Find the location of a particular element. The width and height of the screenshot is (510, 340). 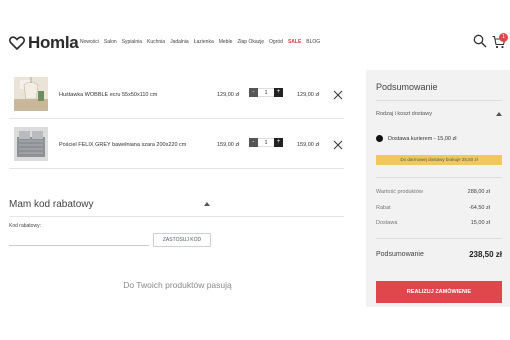

product-name: Huśtawka WOBBLE ecru 55x50x110 cm is located at coordinates (108, 95).